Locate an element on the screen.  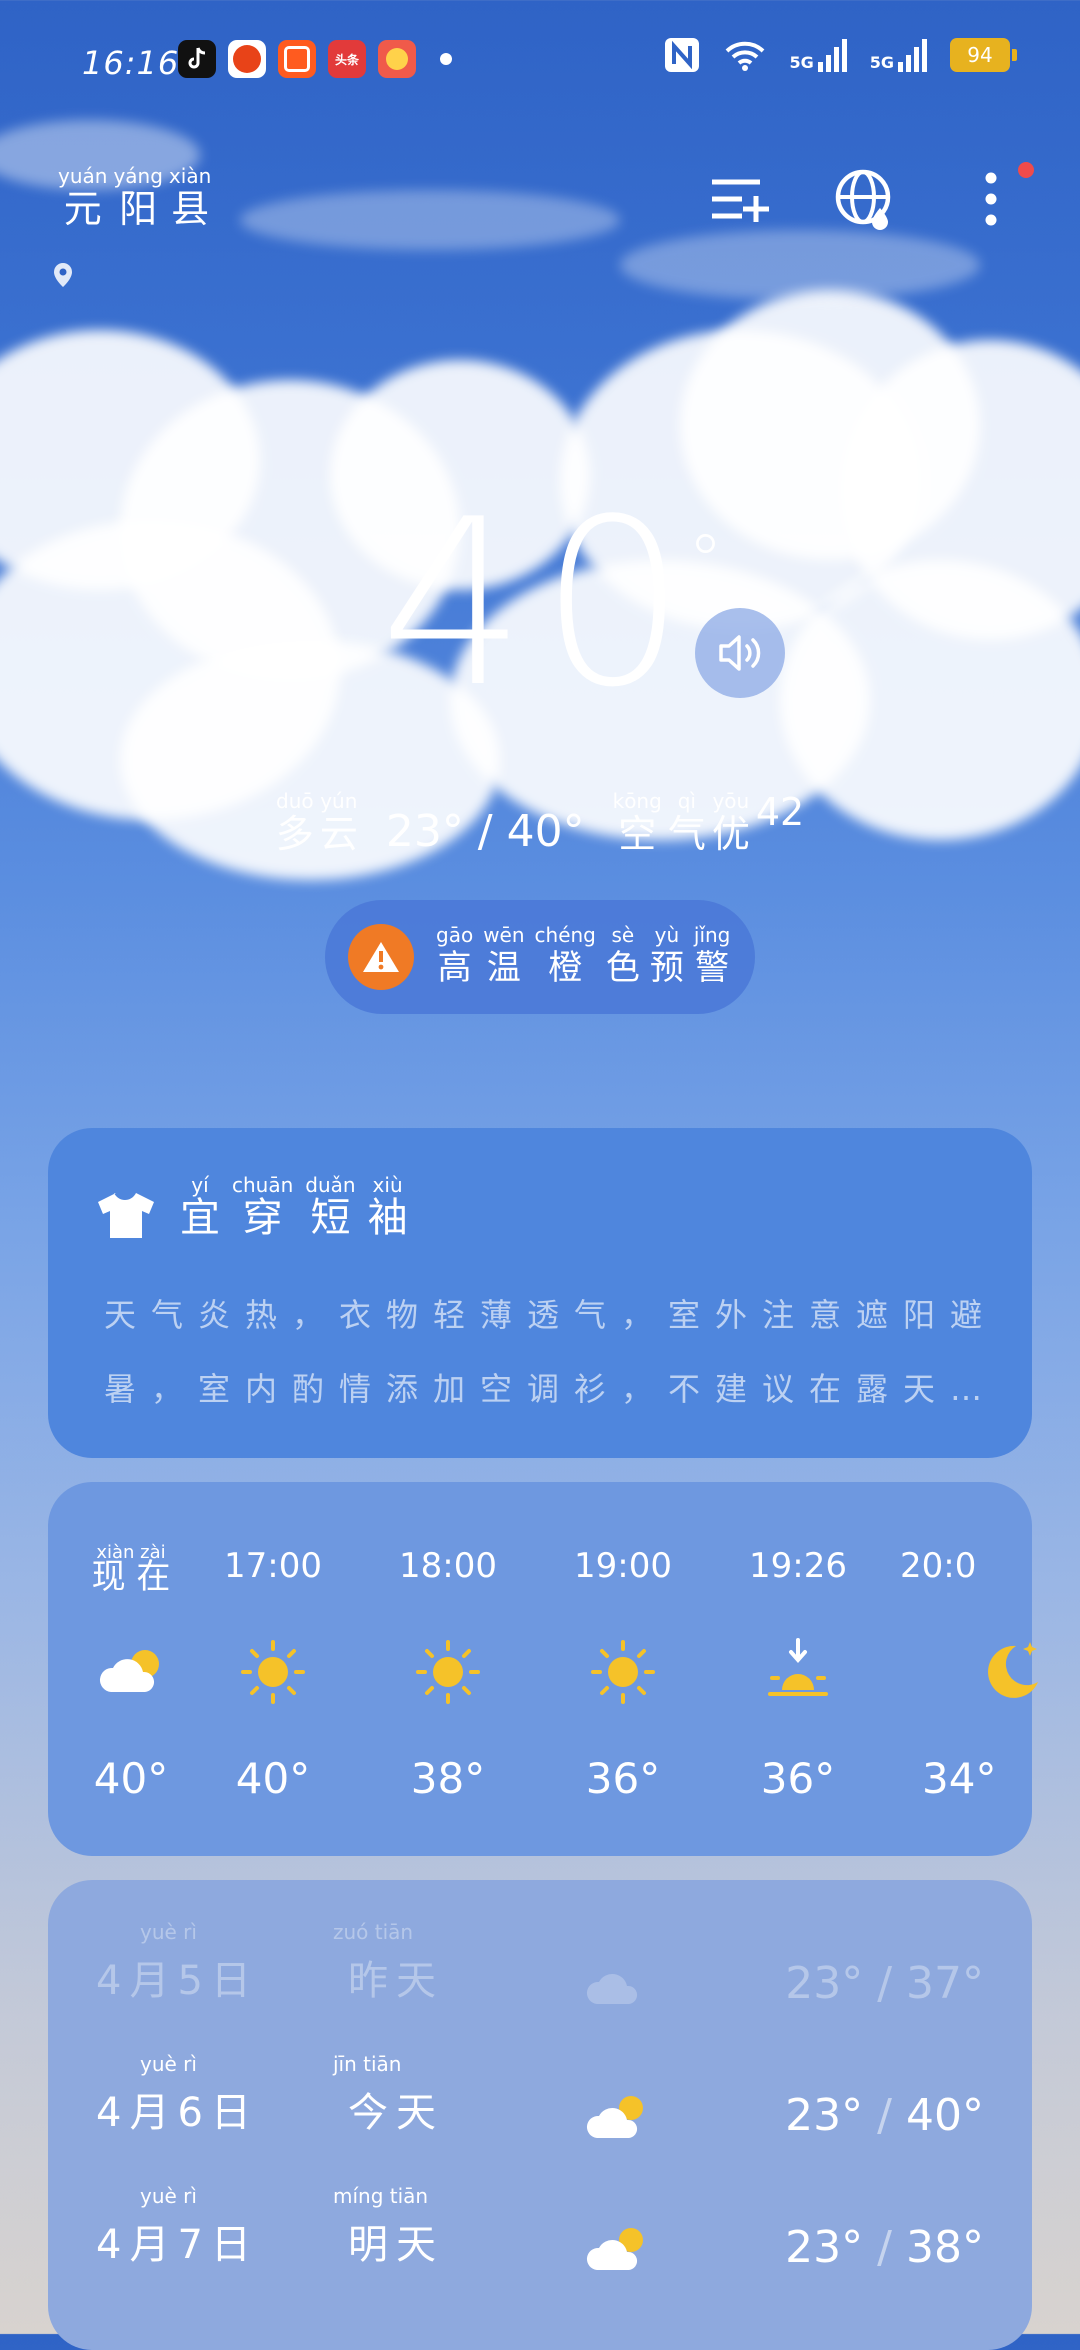
nfc-icon is located at coordinates (682, 55).